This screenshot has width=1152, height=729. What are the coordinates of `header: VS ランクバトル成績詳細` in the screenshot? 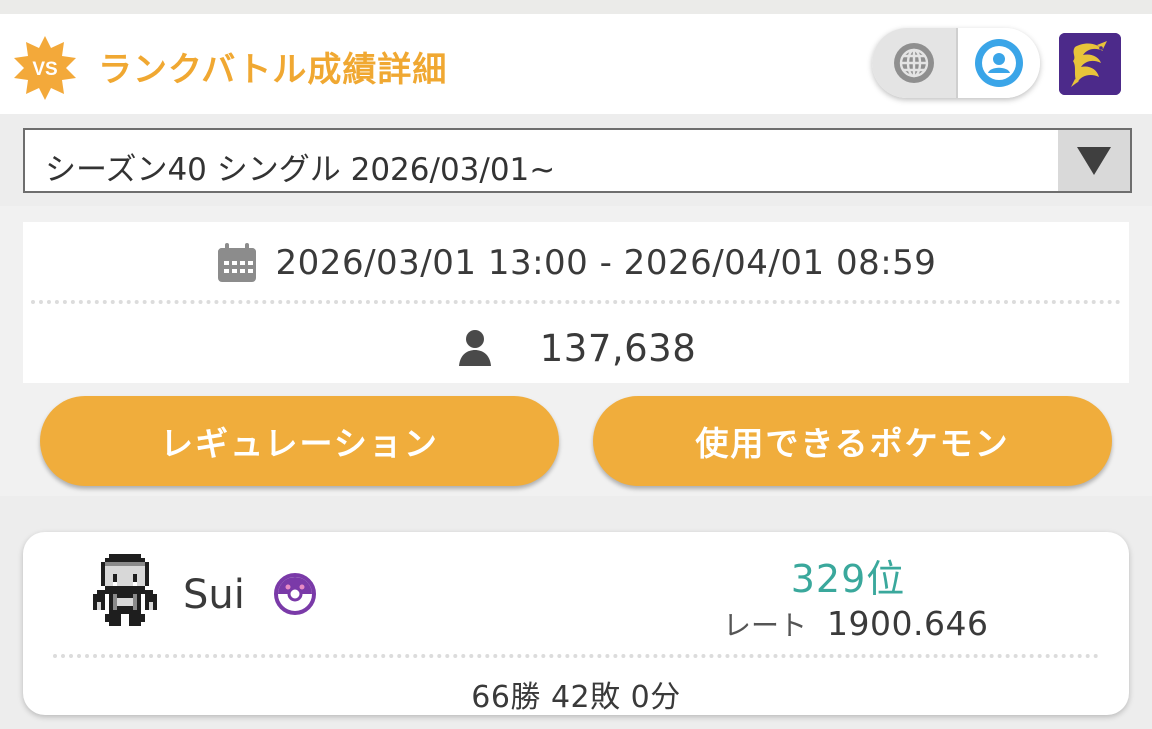 It's located at (576, 64).